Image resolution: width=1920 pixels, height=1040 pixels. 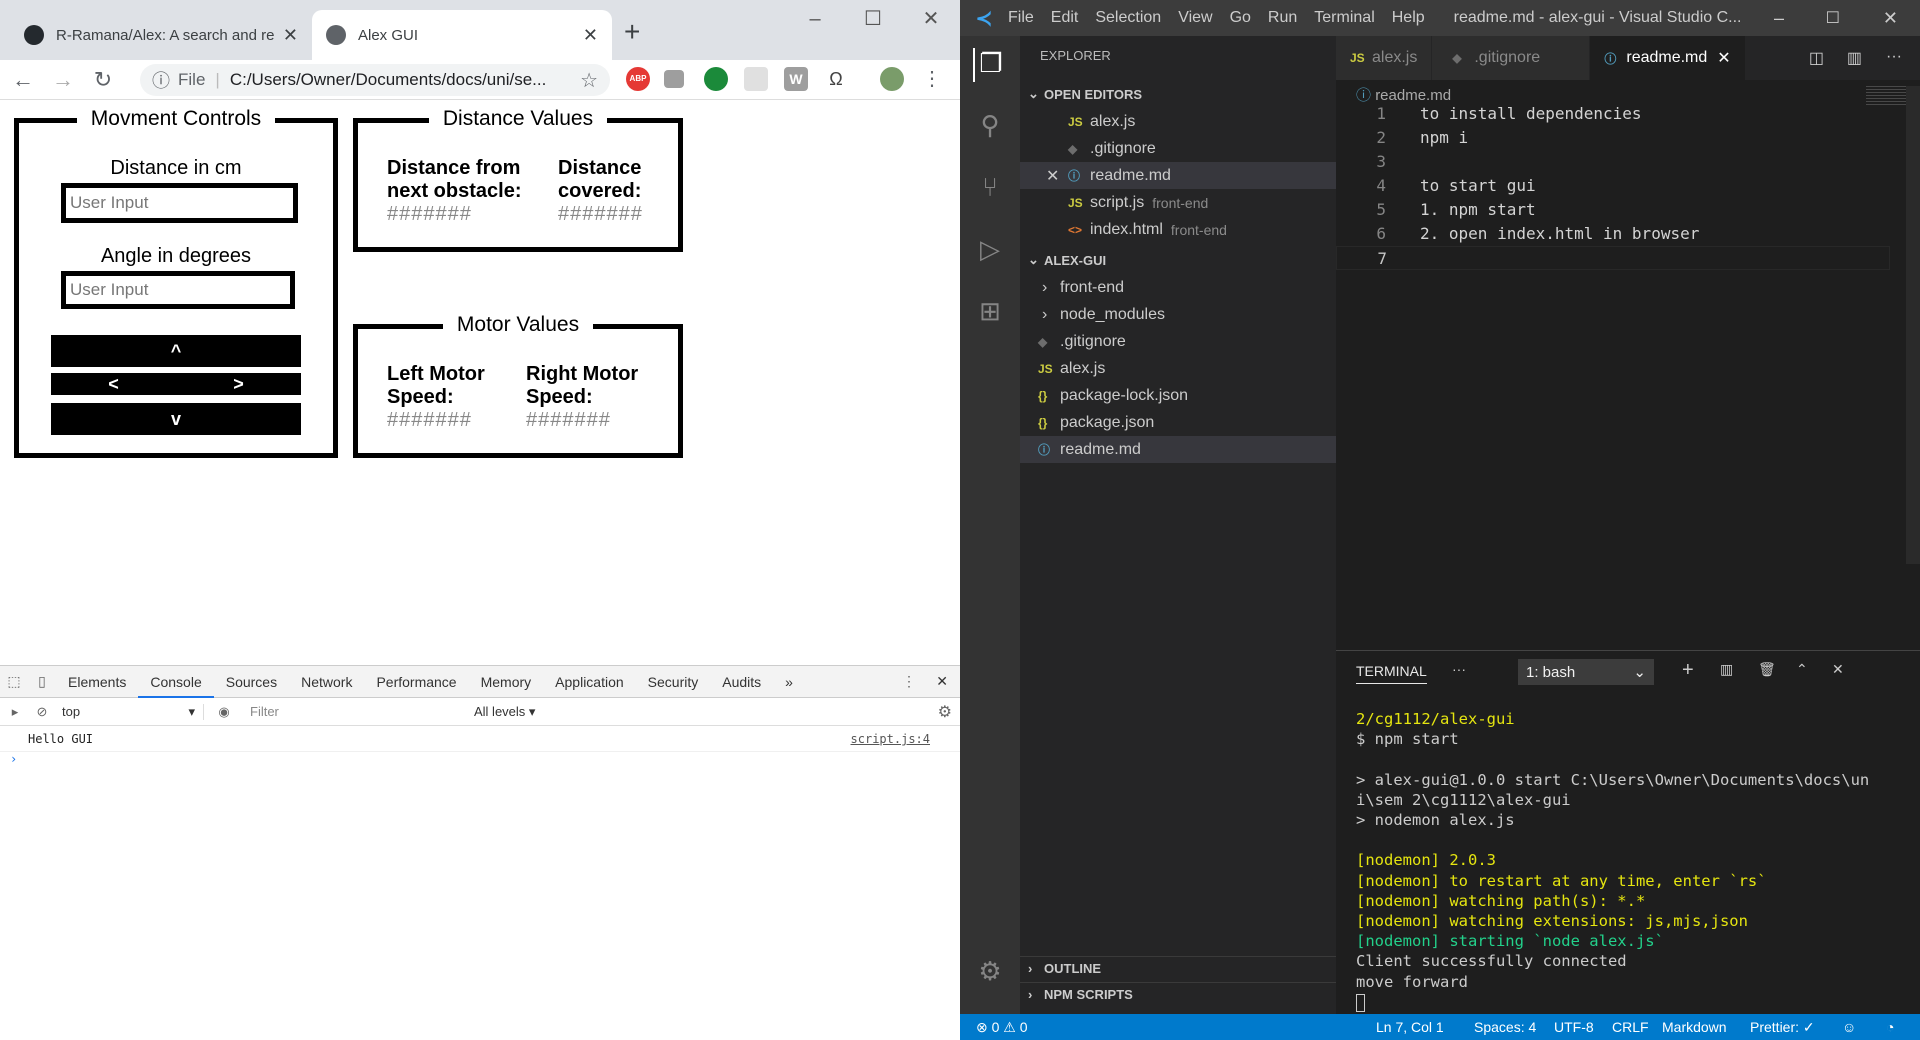 I want to click on forward-button: →, so click(x=63, y=80).